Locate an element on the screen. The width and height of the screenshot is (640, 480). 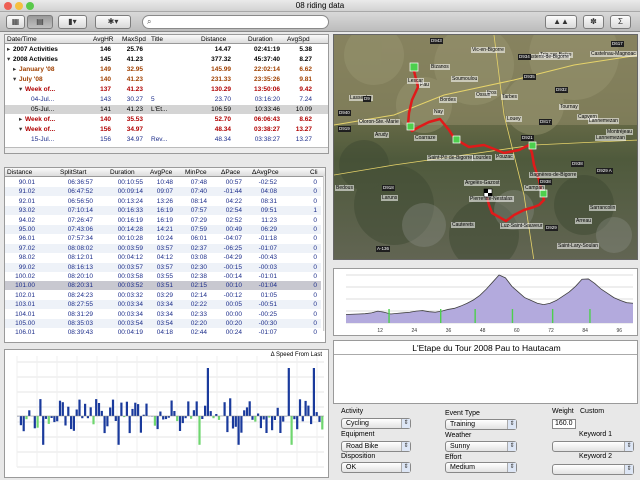
summary-button: Σ is located at coordinates (620, 22).